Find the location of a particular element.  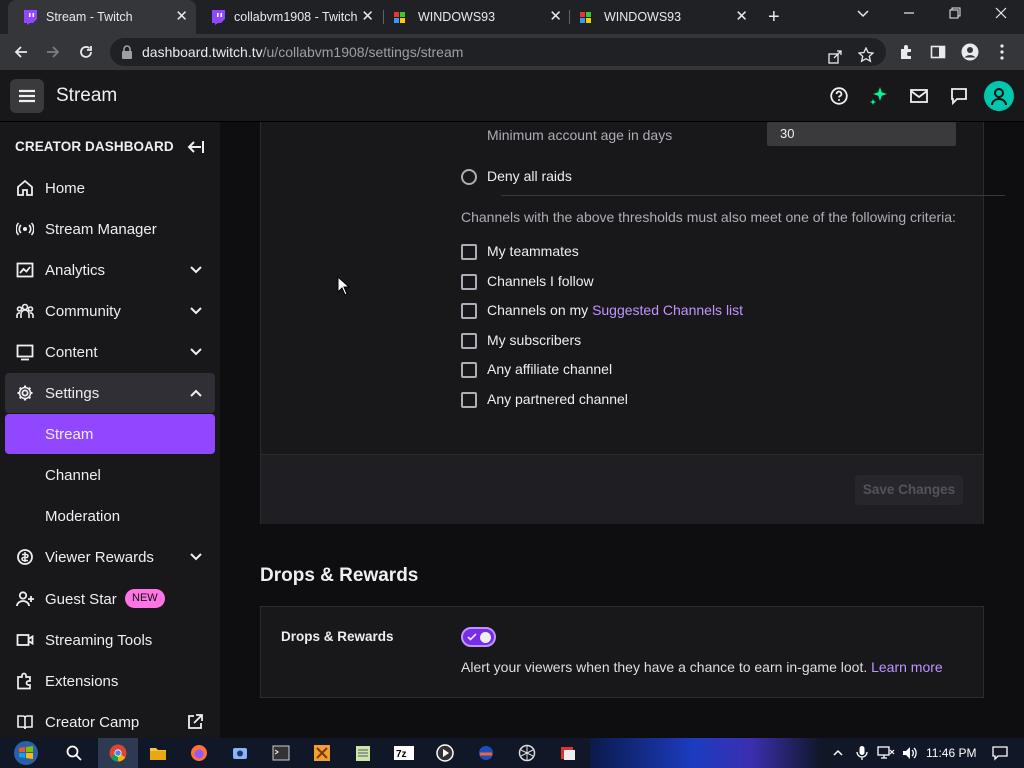

help-icon is located at coordinates (839, 96).